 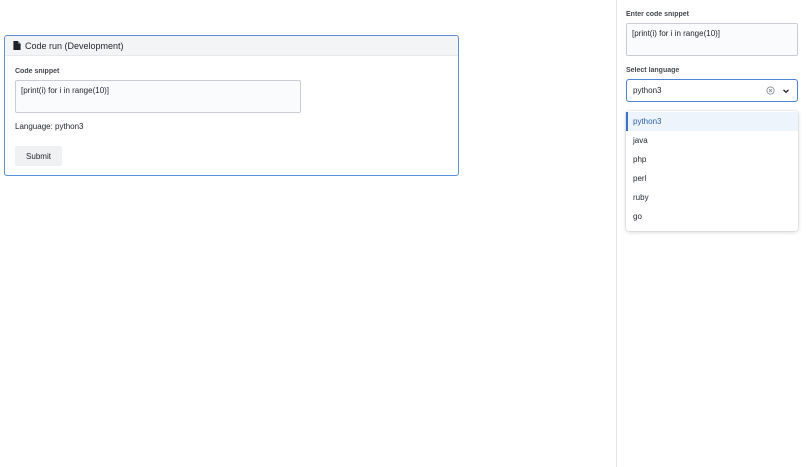 What do you see at coordinates (38, 156) in the screenshot?
I see `submit-button: Submit` at bounding box center [38, 156].